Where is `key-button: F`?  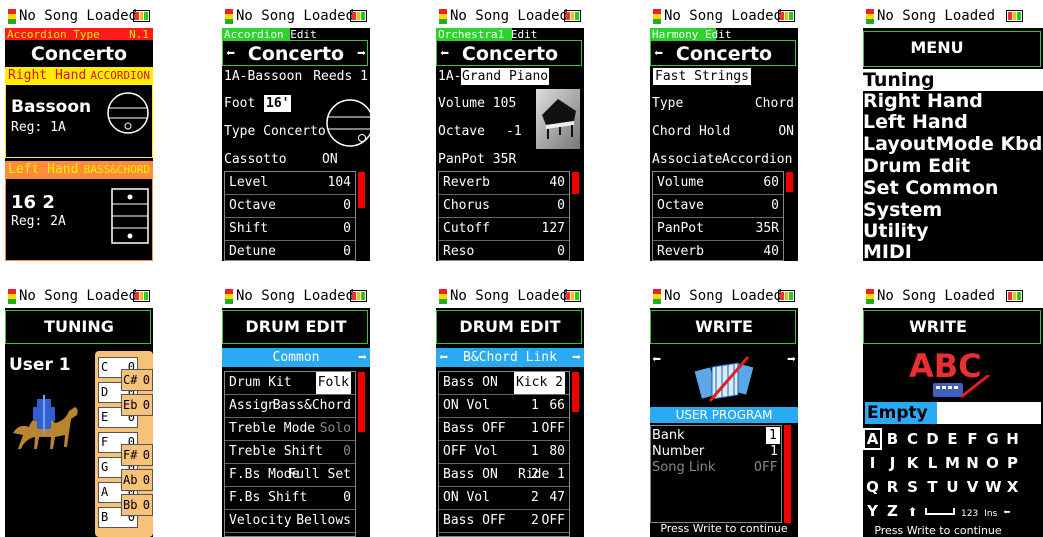 key-button: F is located at coordinates (972, 439).